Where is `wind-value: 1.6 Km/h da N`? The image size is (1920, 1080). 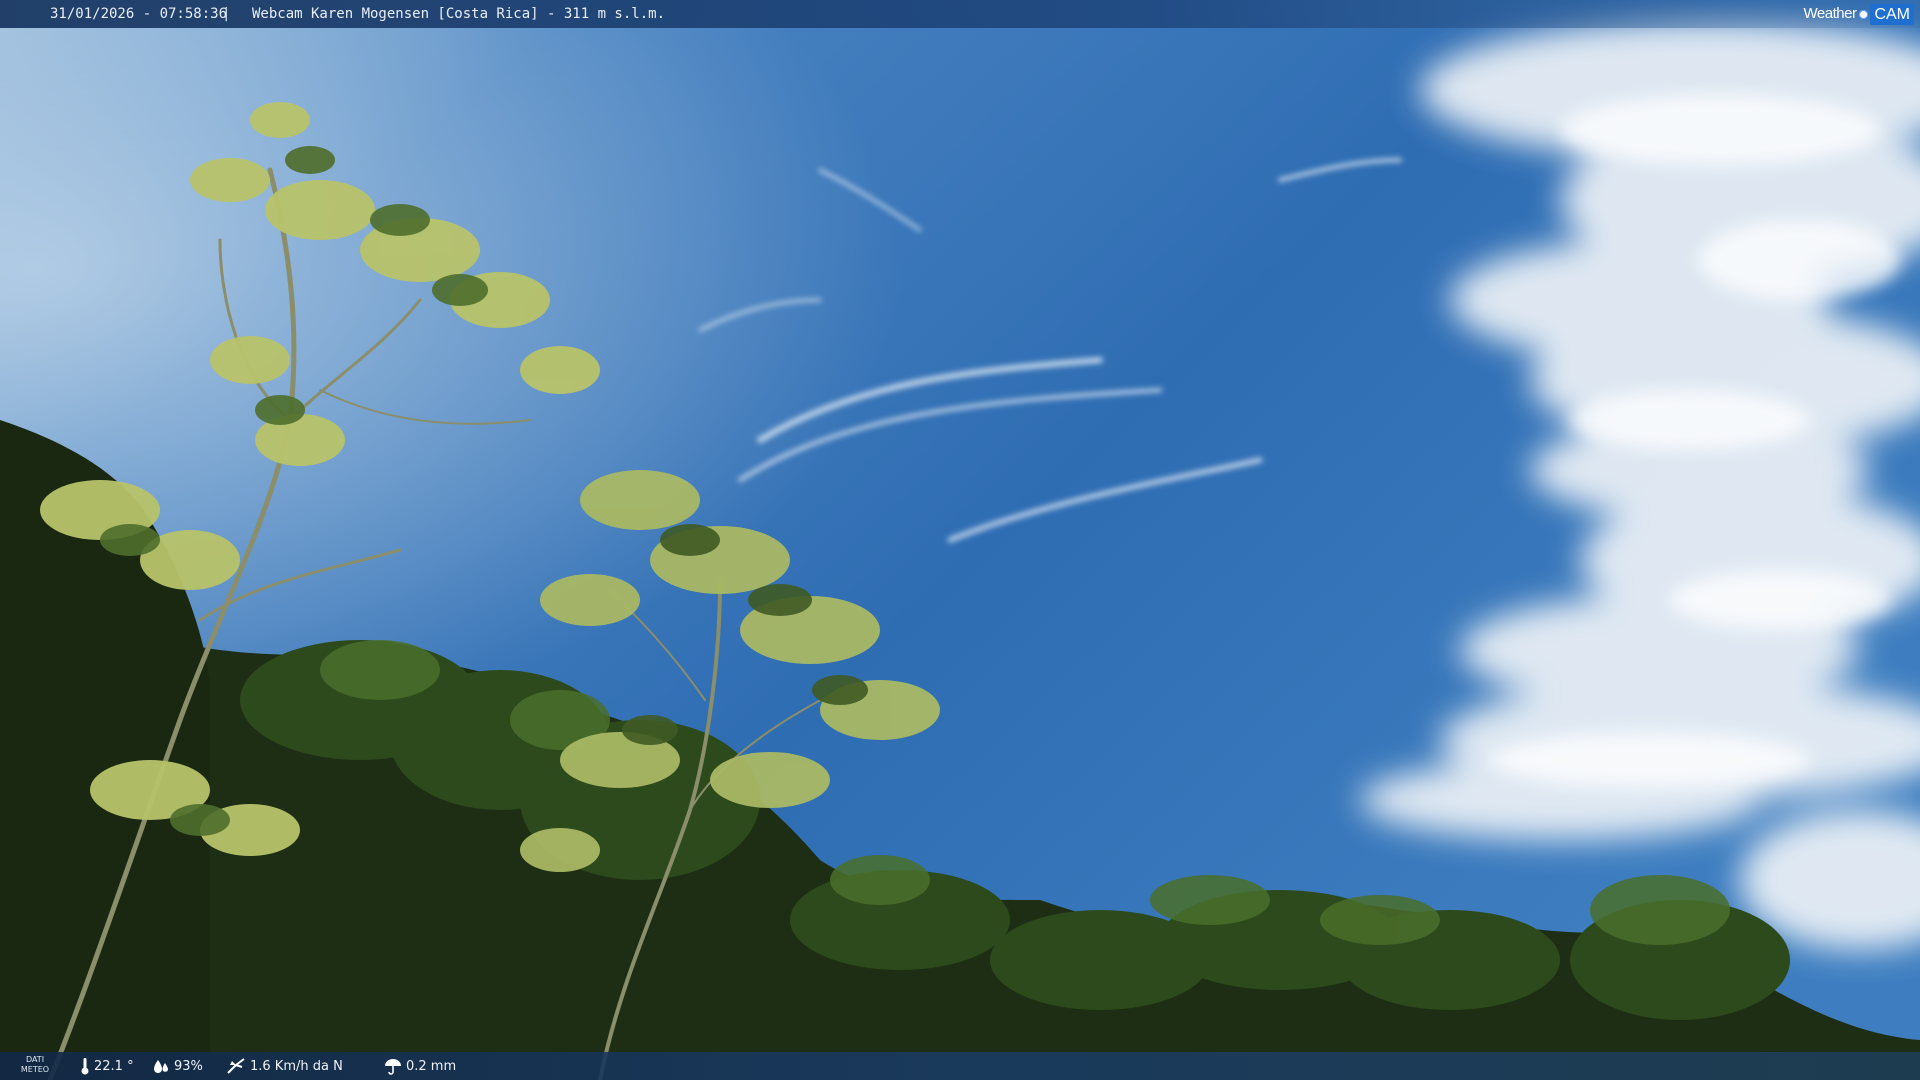
wind-value: 1.6 Km/h da N is located at coordinates (296, 1066).